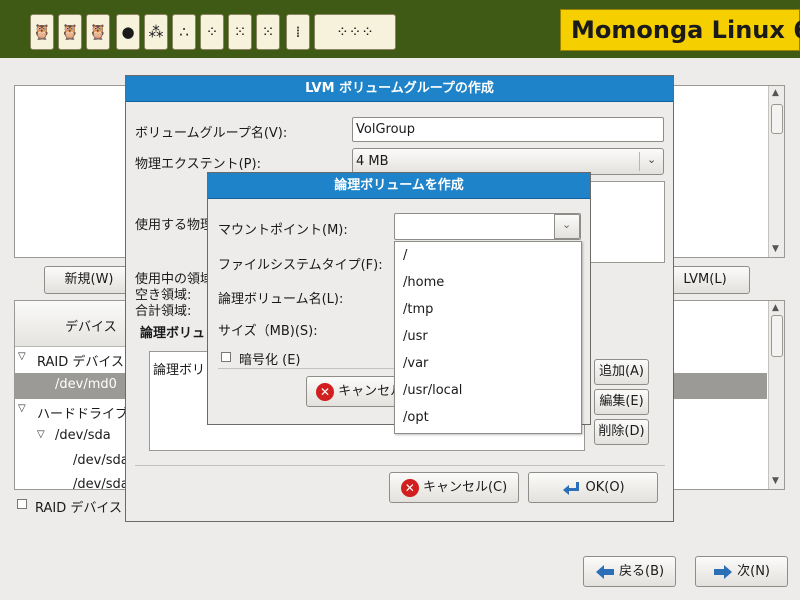  I want to click on delete-lv-button: 削除(D), so click(621, 432).